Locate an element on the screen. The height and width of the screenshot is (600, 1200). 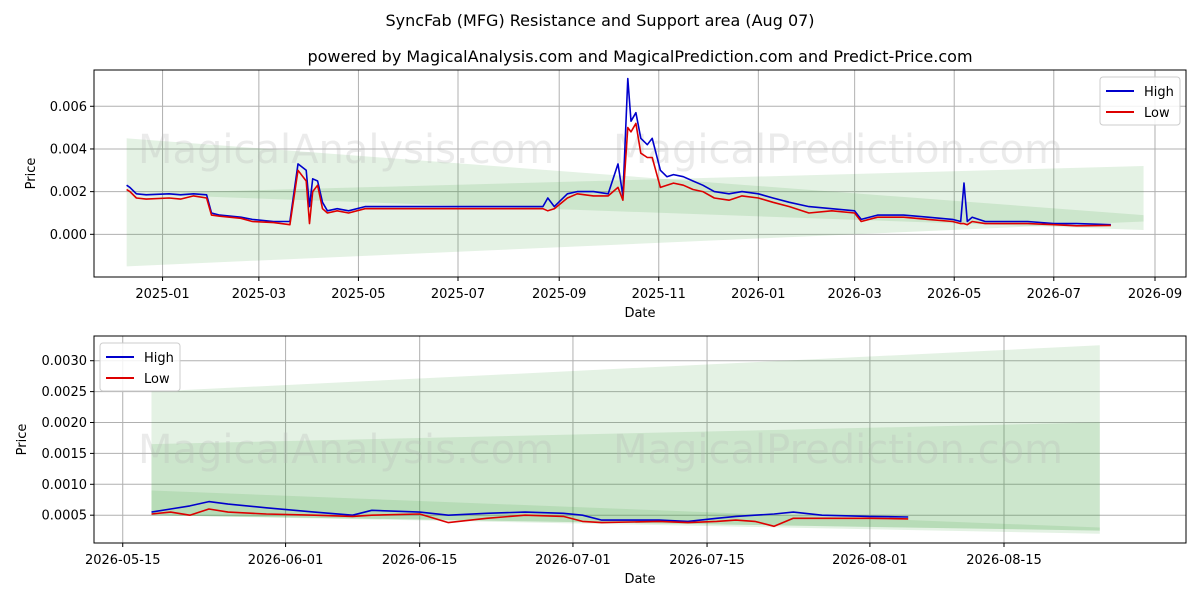
x-tick-label: 2025-01 is located at coordinates (162, 294).